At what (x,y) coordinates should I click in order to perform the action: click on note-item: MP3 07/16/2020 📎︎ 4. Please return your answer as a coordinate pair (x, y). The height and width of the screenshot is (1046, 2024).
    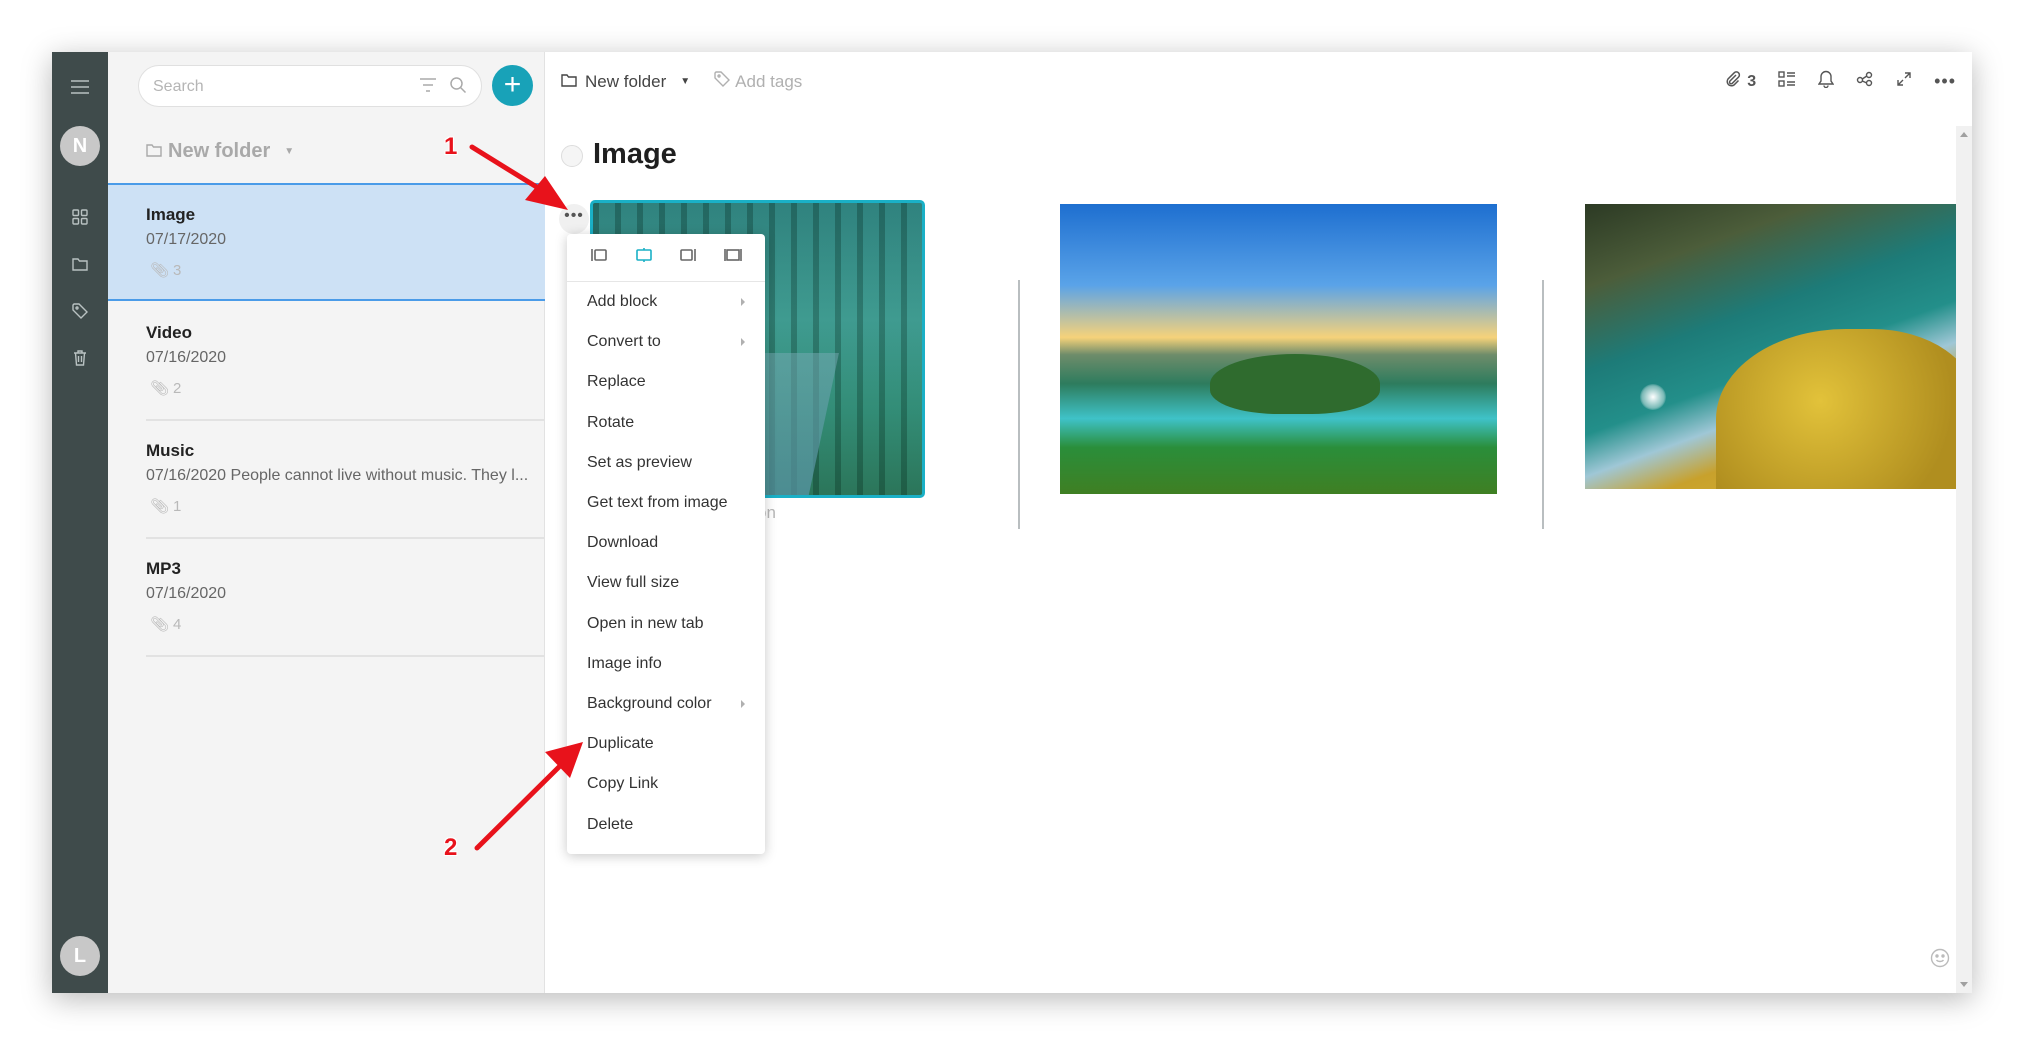
    Looking at the image, I should click on (326, 598).